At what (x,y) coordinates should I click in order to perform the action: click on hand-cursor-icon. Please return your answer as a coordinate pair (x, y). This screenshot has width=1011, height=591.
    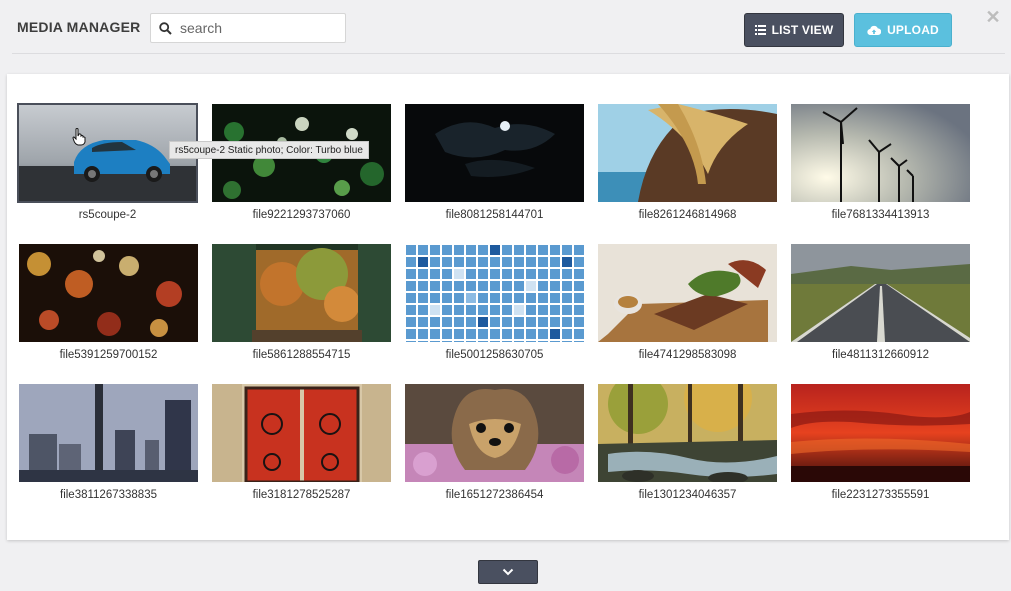
    Looking at the image, I should click on (79, 137).